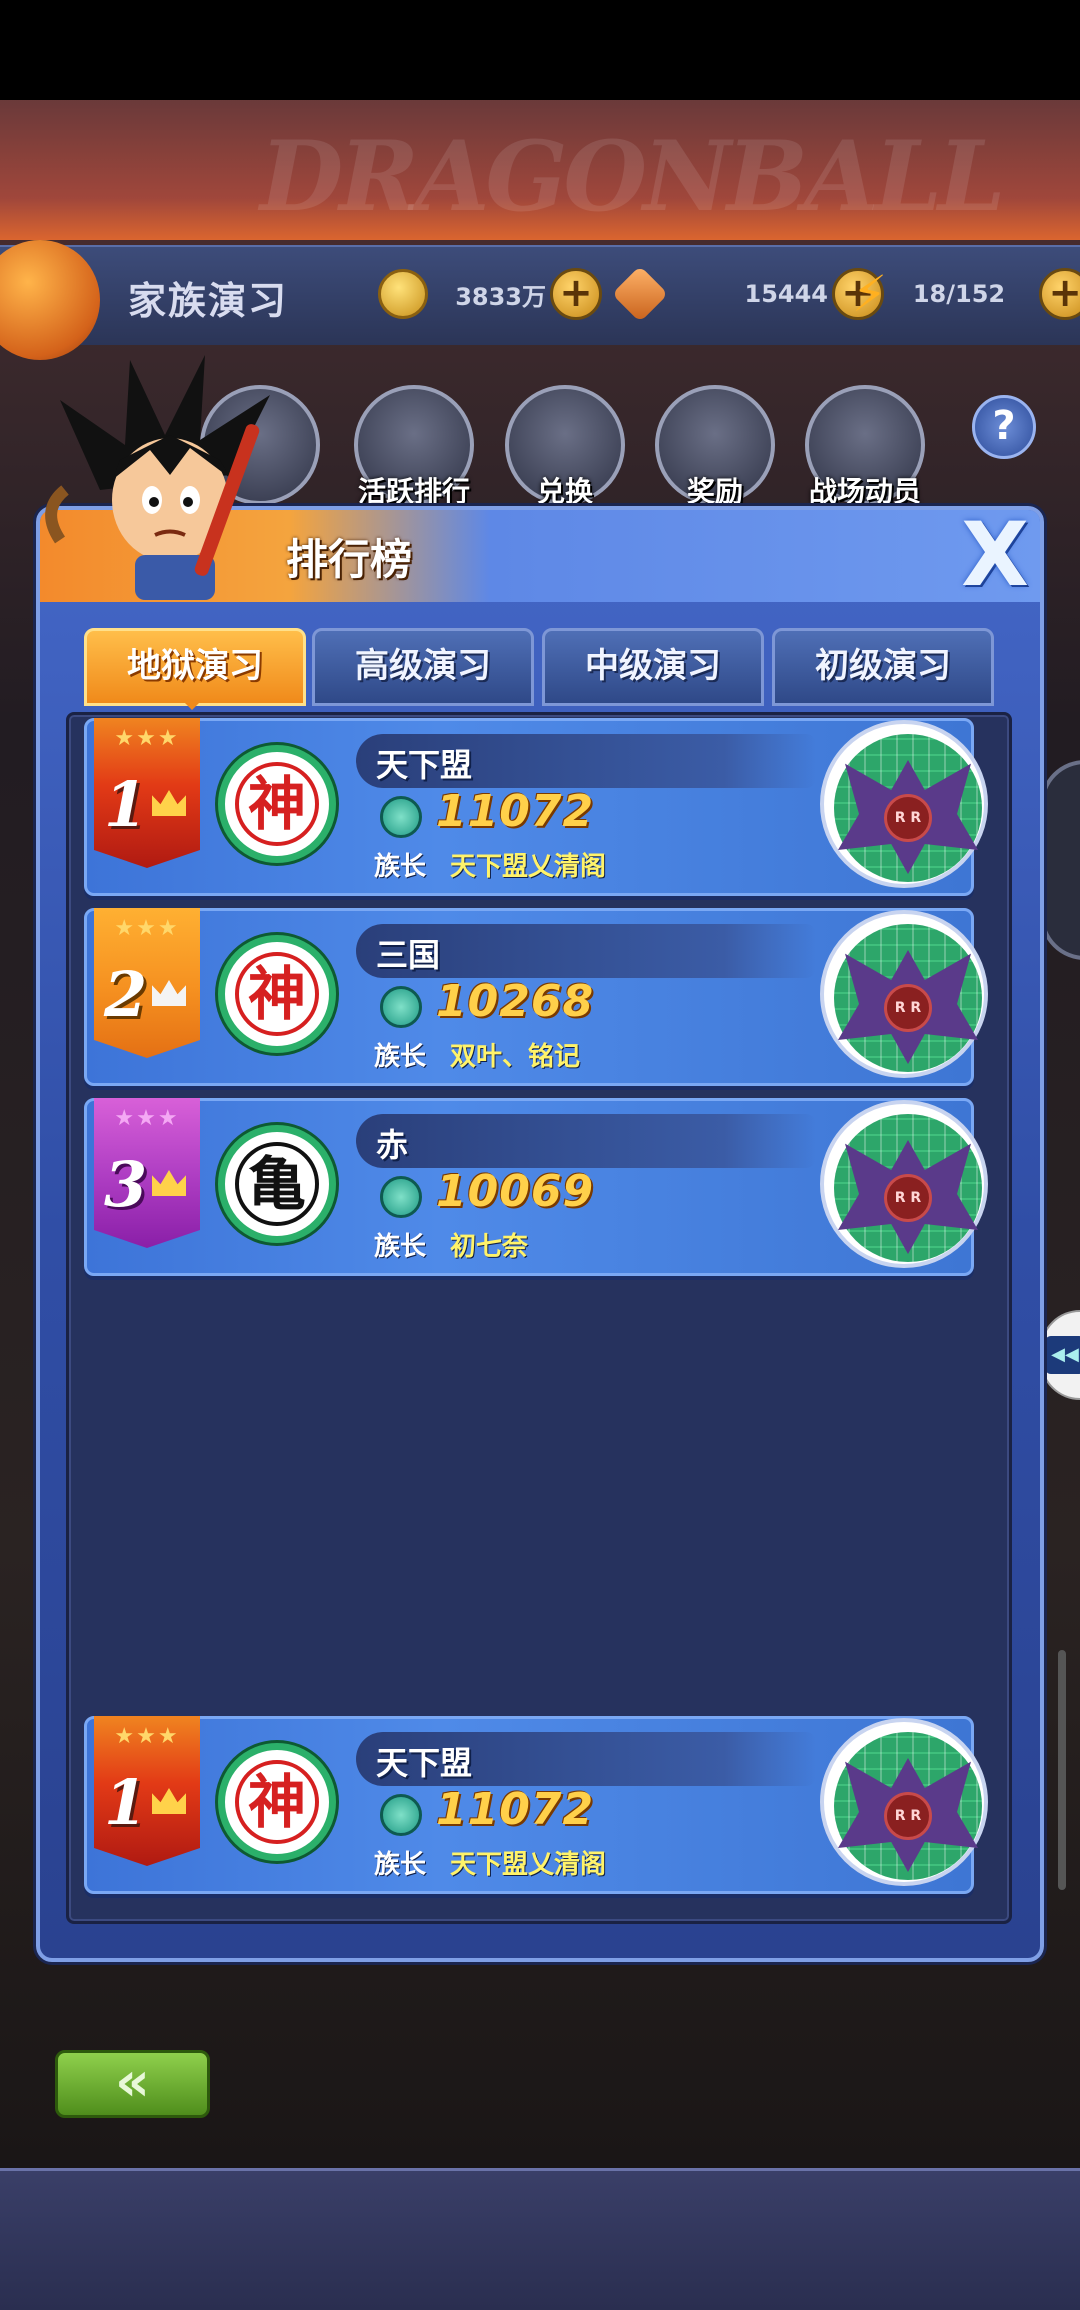  I want to click on clan-score: 10069, so click(515, 1191).